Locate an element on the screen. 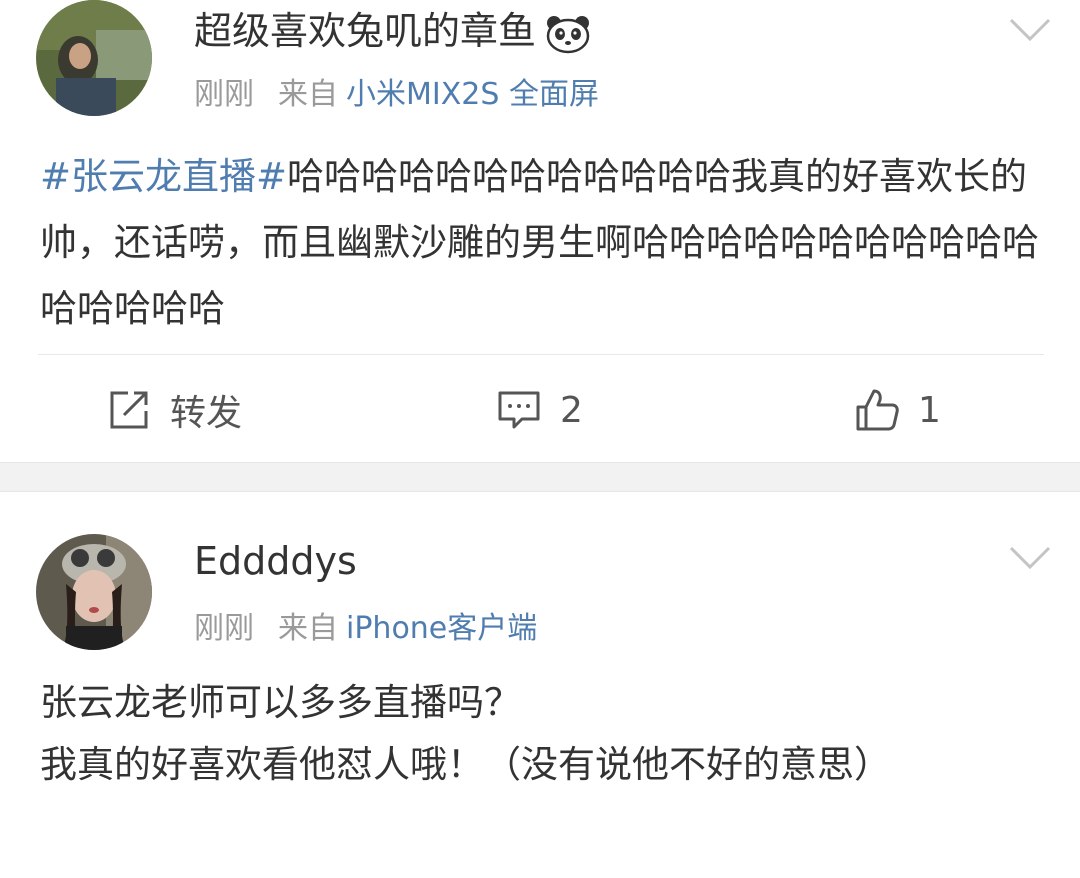 The height and width of the screenshot is (878, 1080). repost-button: 转发 is located at coordinates (174, 410).